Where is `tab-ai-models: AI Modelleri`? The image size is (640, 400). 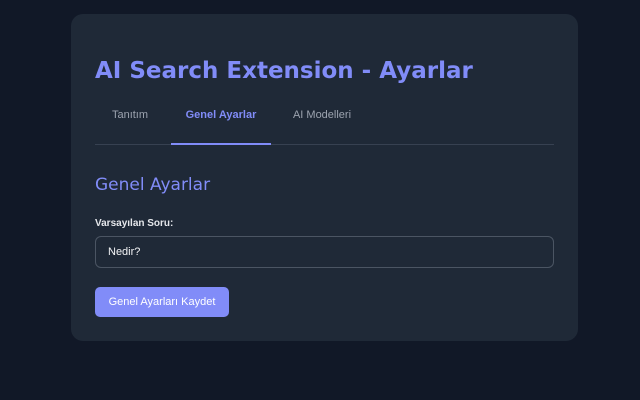 tab-ai-models: AI Modelleri is located at coordinates (322, 124).